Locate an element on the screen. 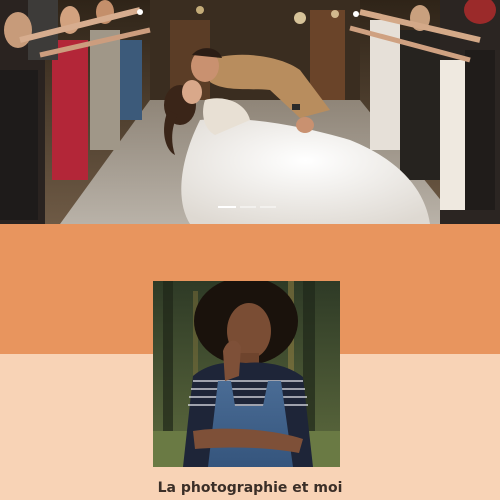  slider-dots is located at coordinates (247, 207).